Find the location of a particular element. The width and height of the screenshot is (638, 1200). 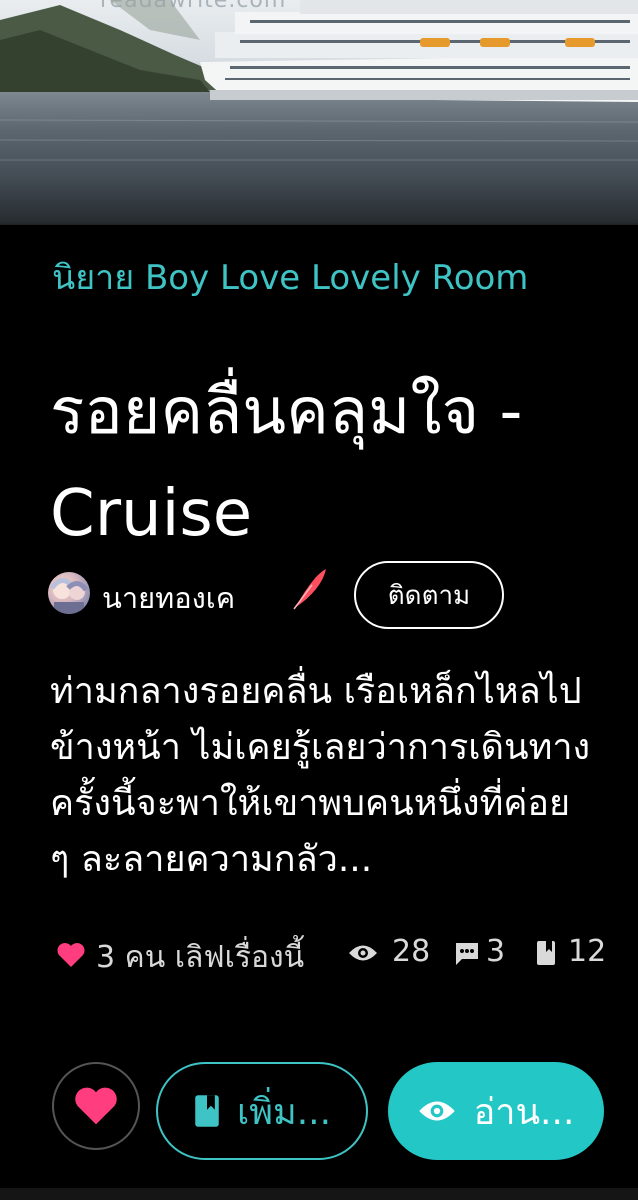

follow-button: ติดตาม is located at coordinates (429, 595).